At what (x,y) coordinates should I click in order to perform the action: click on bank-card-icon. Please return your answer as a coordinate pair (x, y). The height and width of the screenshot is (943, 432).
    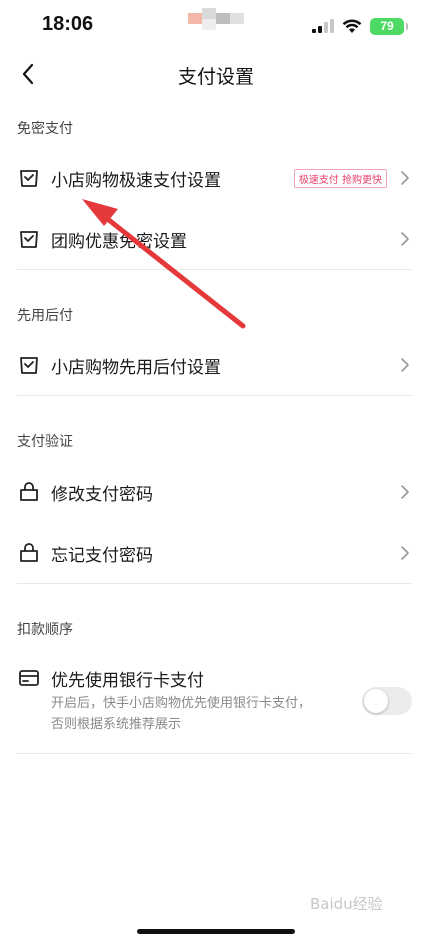
    Looking at the image, I should click on (29, 678).